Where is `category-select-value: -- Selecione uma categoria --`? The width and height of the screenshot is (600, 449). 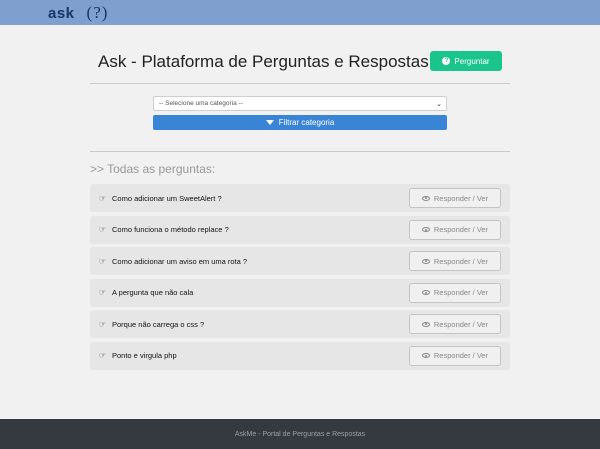 category-select-value: -- Selecione uma categoria -- is located at coordinates (201, 103).